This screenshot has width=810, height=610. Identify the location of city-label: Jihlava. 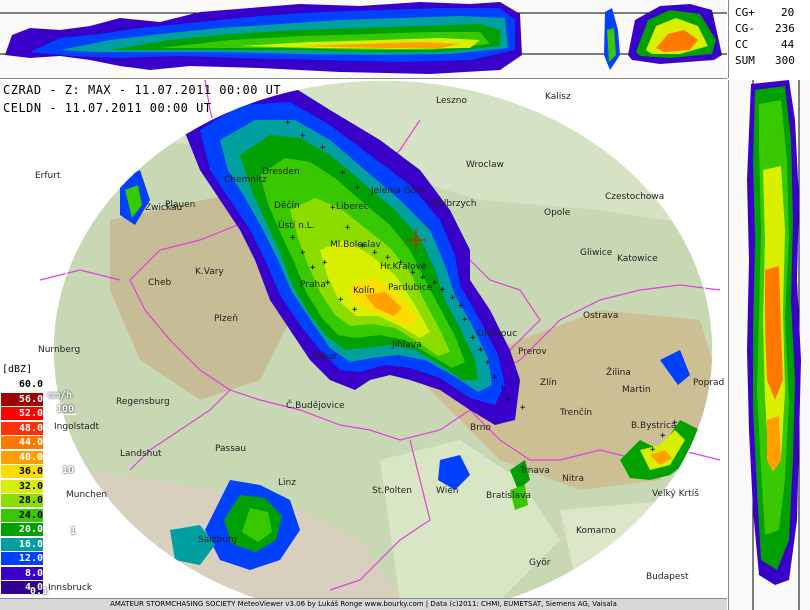
(407, 345).